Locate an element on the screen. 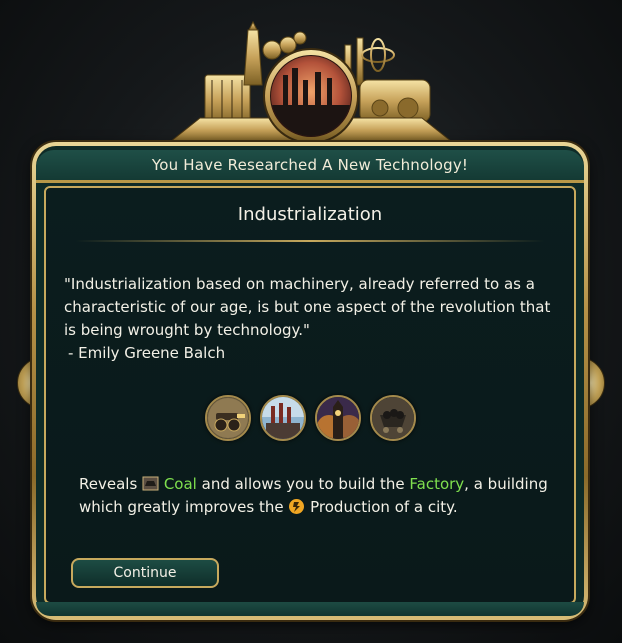 The image size is (622, 643). factory-icon is located at coordinates (282, 418).